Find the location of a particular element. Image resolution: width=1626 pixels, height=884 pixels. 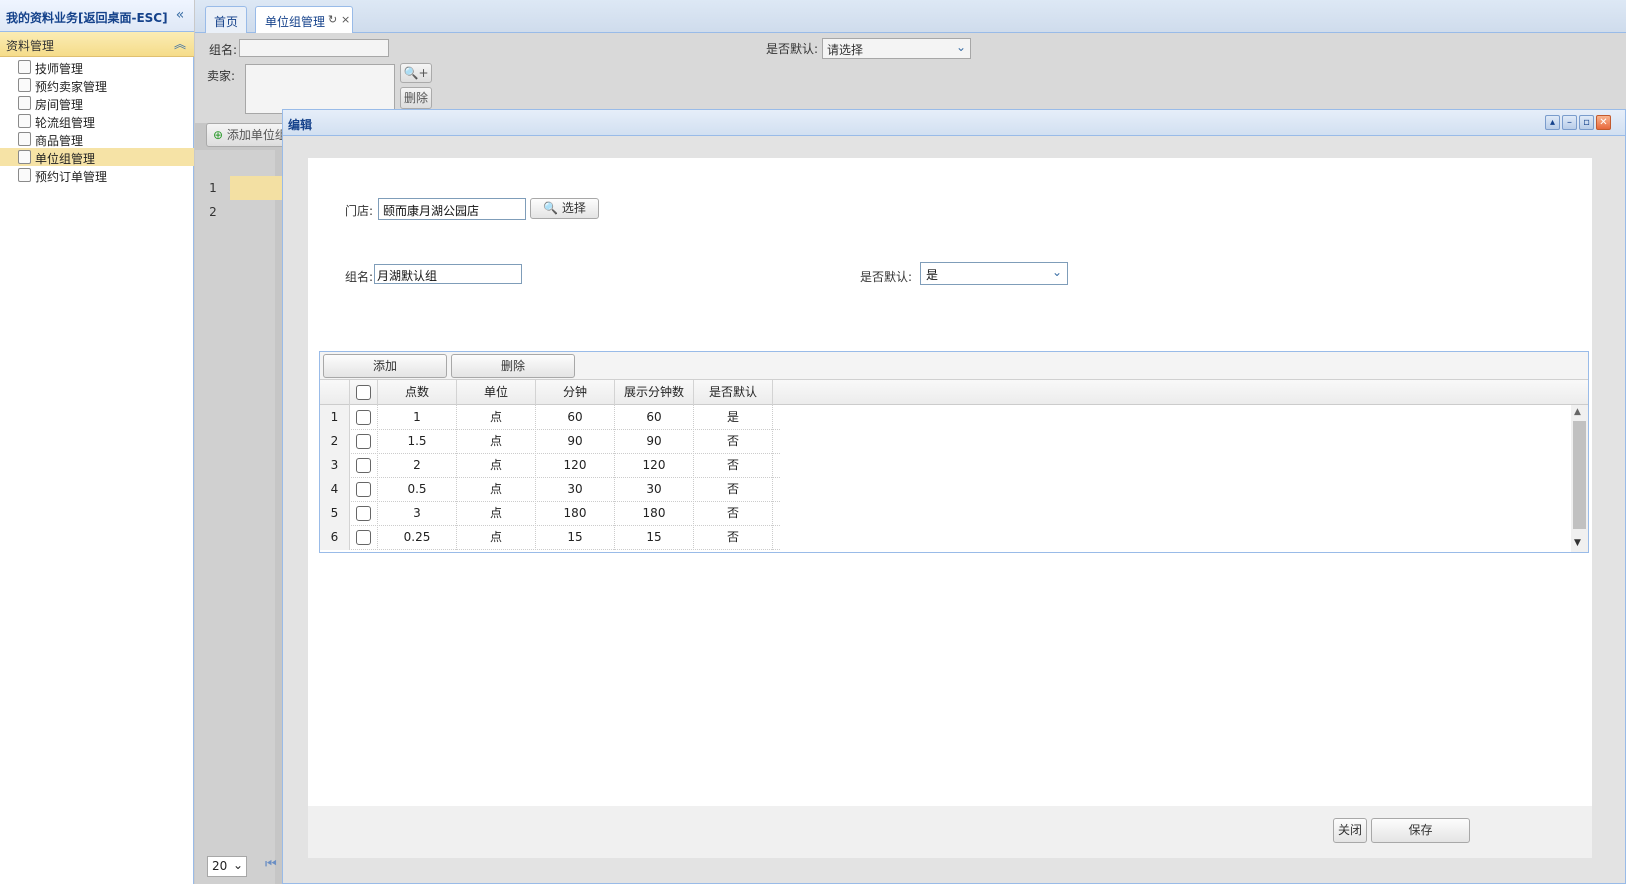

column-header-minutes: 分钟 is located at coordinates (575, 392).